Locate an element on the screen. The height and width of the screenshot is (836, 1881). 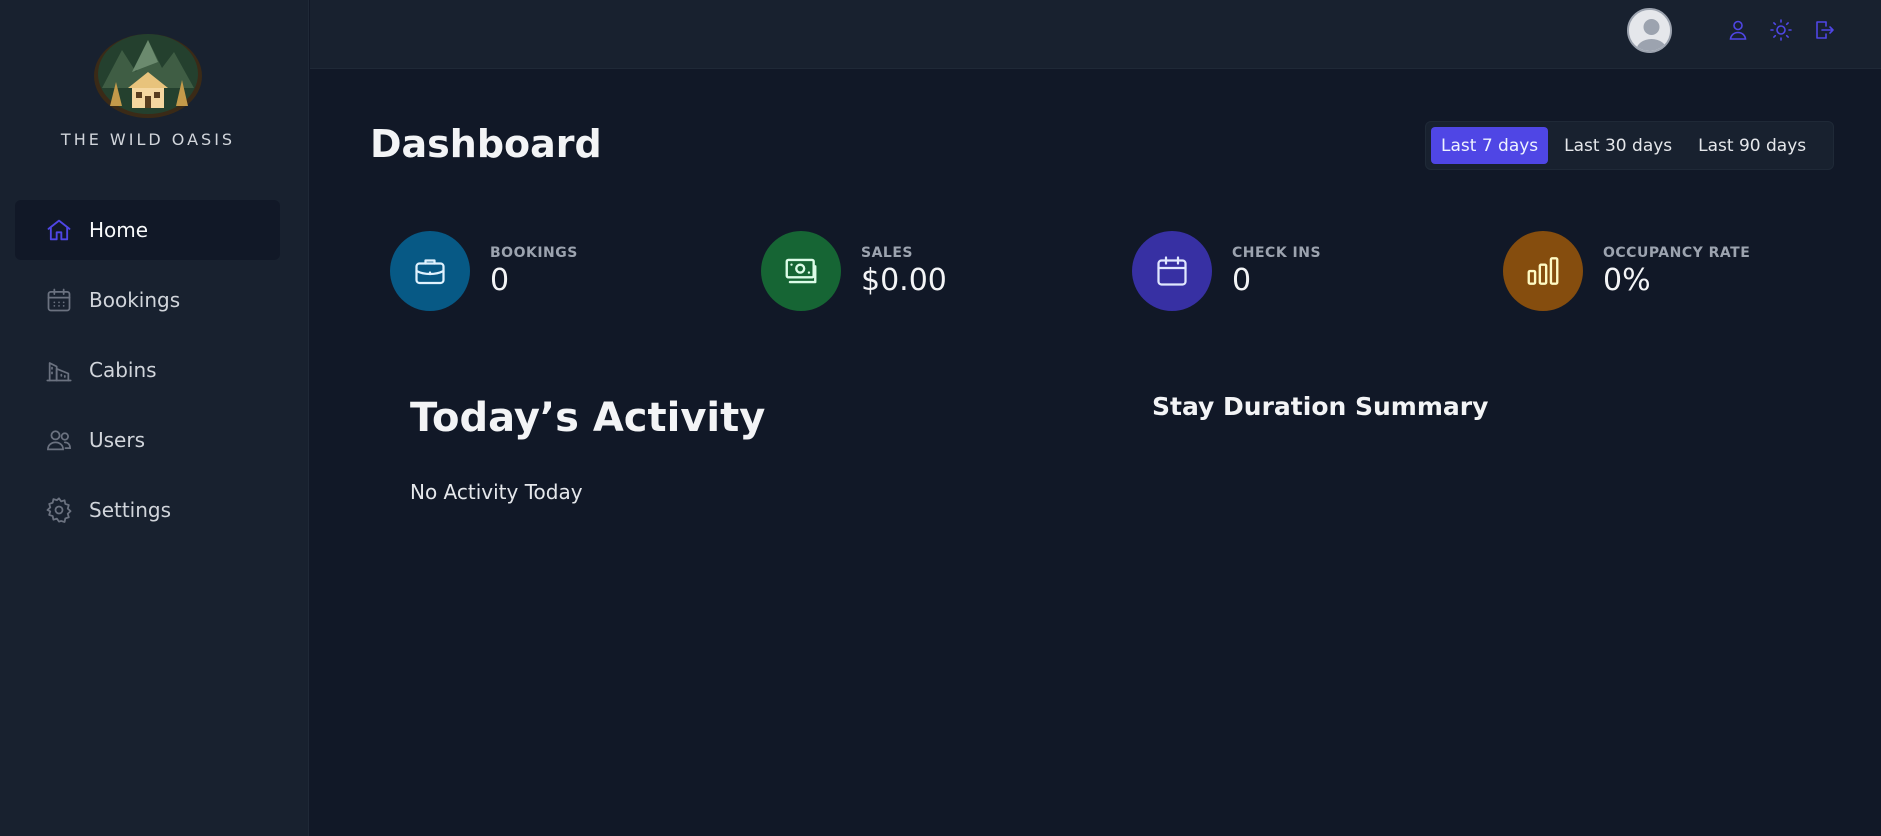
stat-label: SALES is located at coordinates (887, 252).